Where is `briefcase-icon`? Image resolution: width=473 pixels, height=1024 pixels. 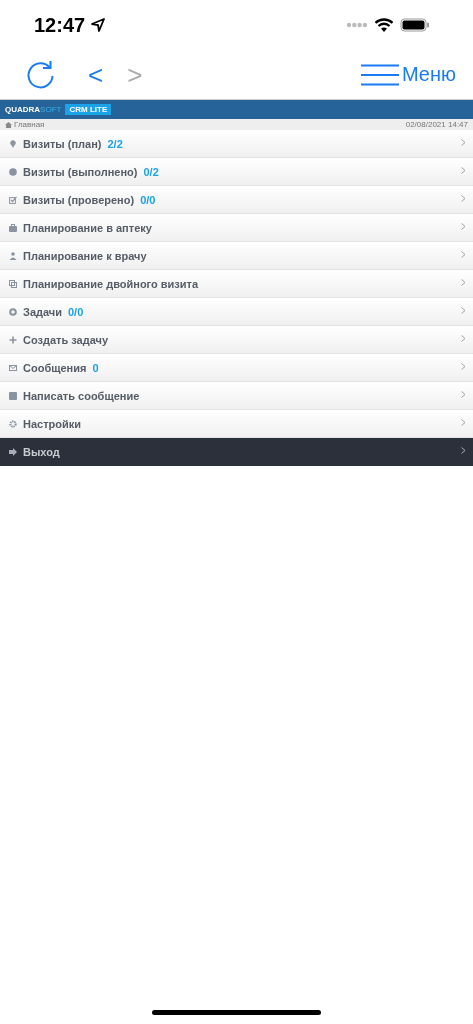
briefcase-icon is located at coordinates (13, 227).